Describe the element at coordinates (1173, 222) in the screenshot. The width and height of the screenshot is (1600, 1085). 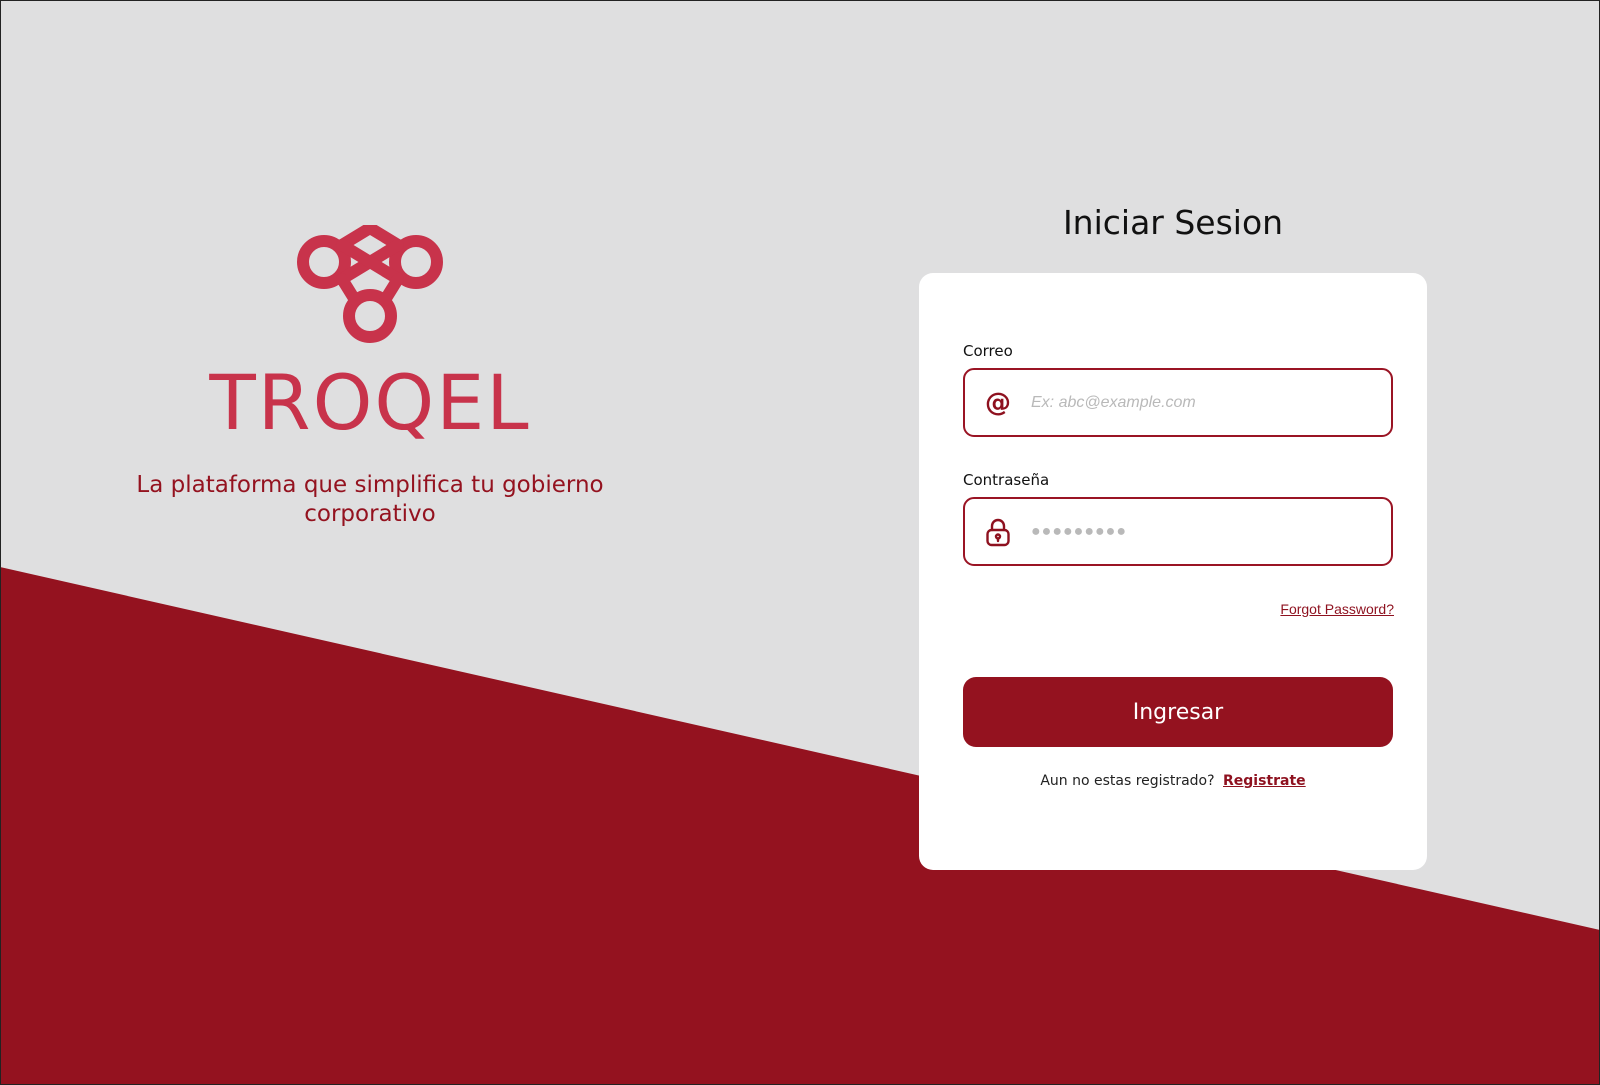
I see `login-title: Iniciar Sesion` at that location.